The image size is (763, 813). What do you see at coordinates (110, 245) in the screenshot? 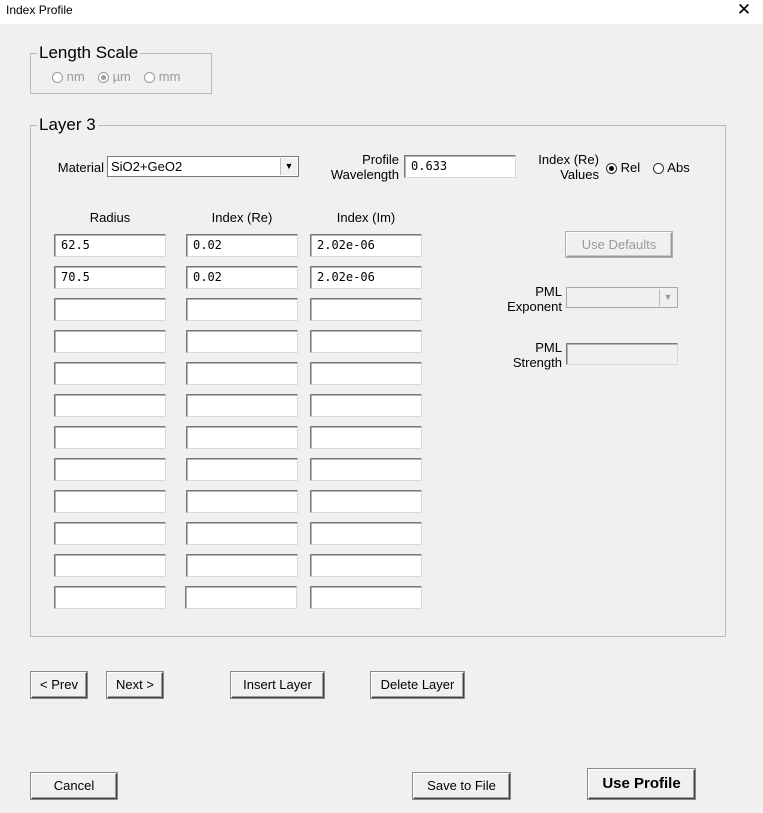
I see `radius-input: 62.5` at bounding box center [110, 245].